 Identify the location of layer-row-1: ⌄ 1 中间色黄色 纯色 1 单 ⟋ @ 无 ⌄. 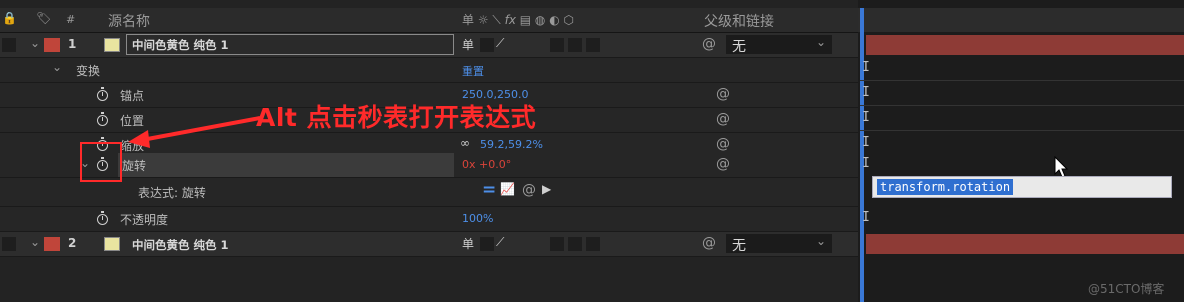
(429, 45).